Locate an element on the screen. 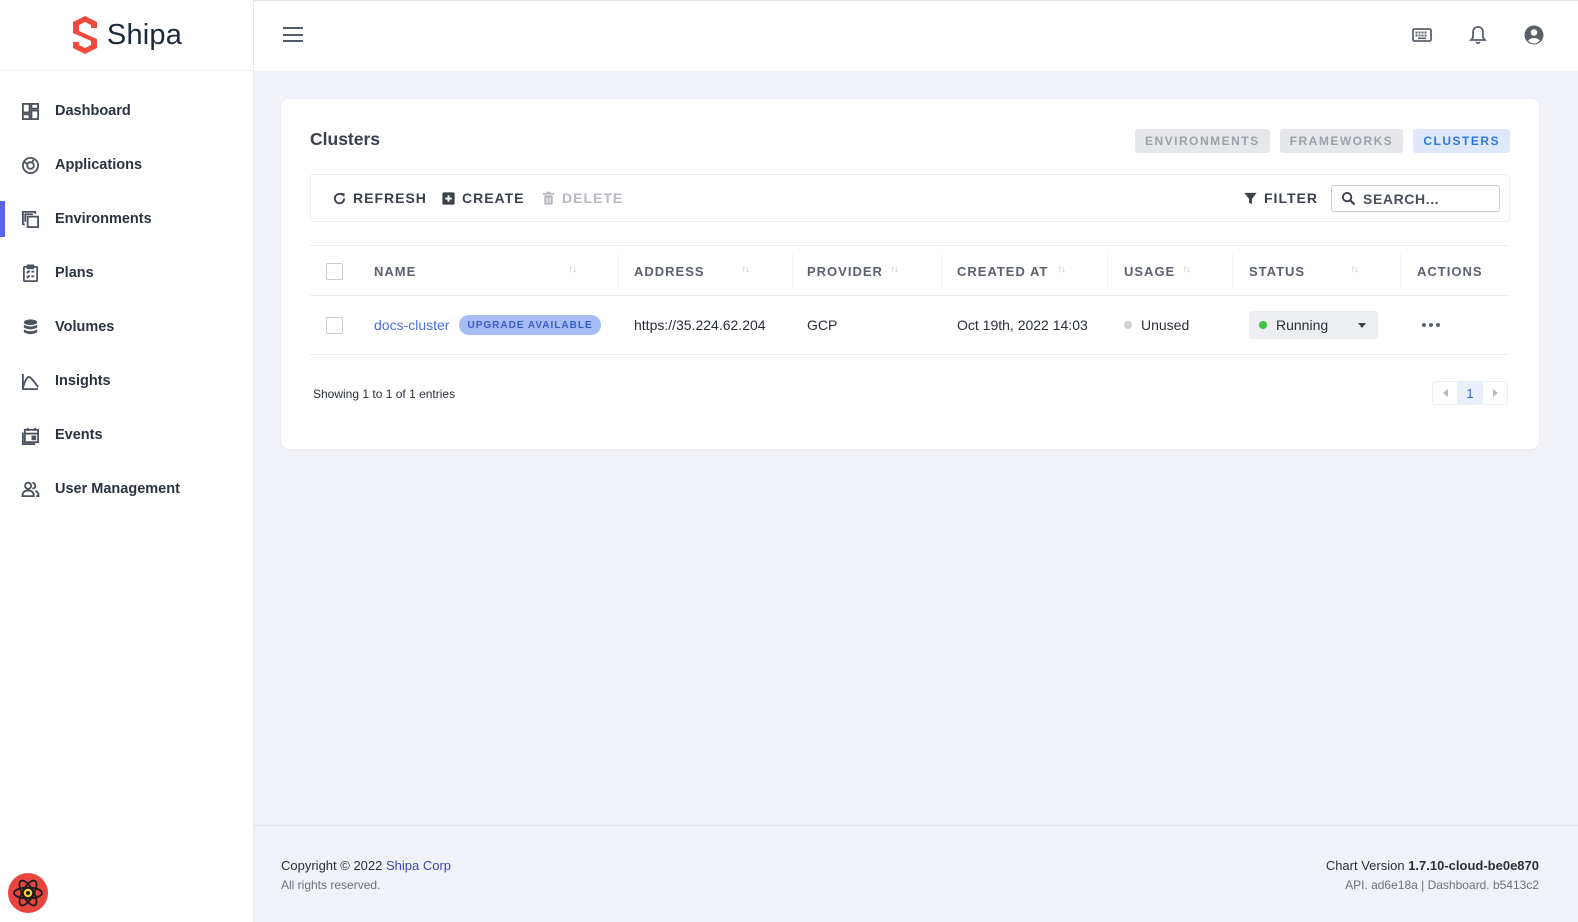 Image resolution: width=1578 pixels, height=922 pixels. brand-name: Shipa is located at coordinates (144, 34).